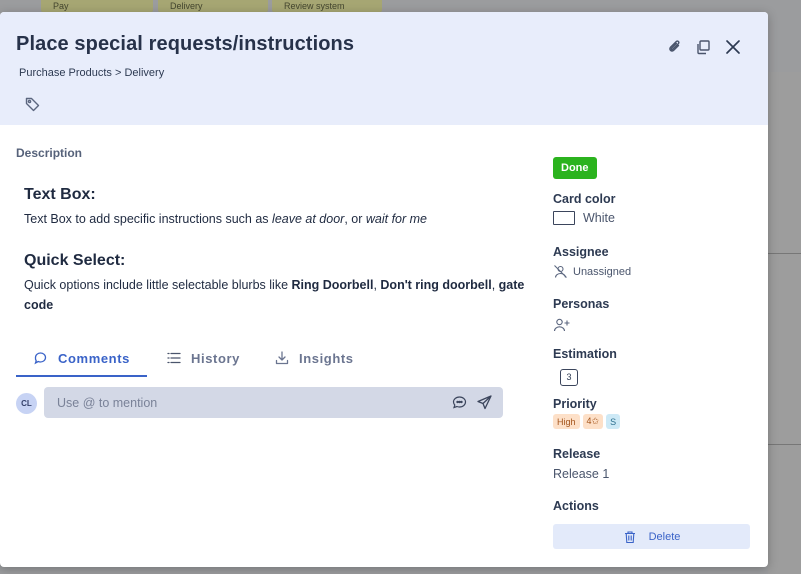 This screenshot has width=801, height=574. I want to click on tab-history: History, so click(203, 358).